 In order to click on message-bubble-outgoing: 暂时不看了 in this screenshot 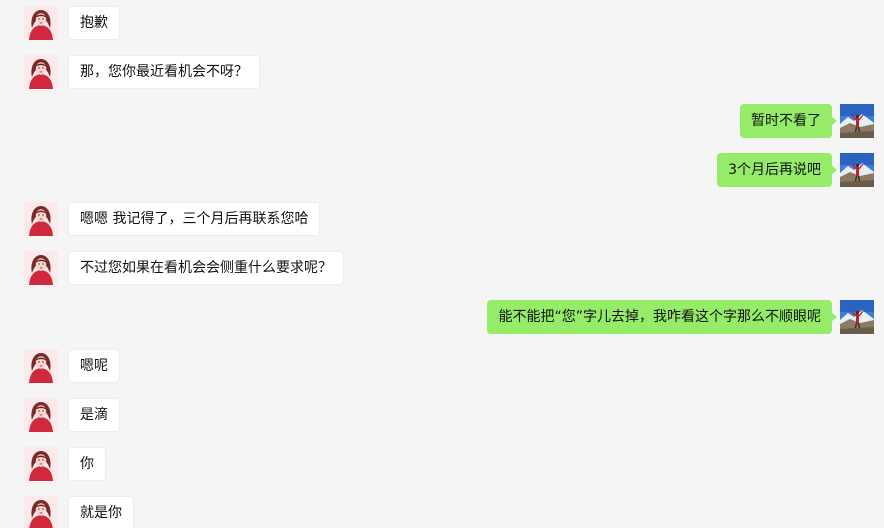, I will do `click(788, 121)`.